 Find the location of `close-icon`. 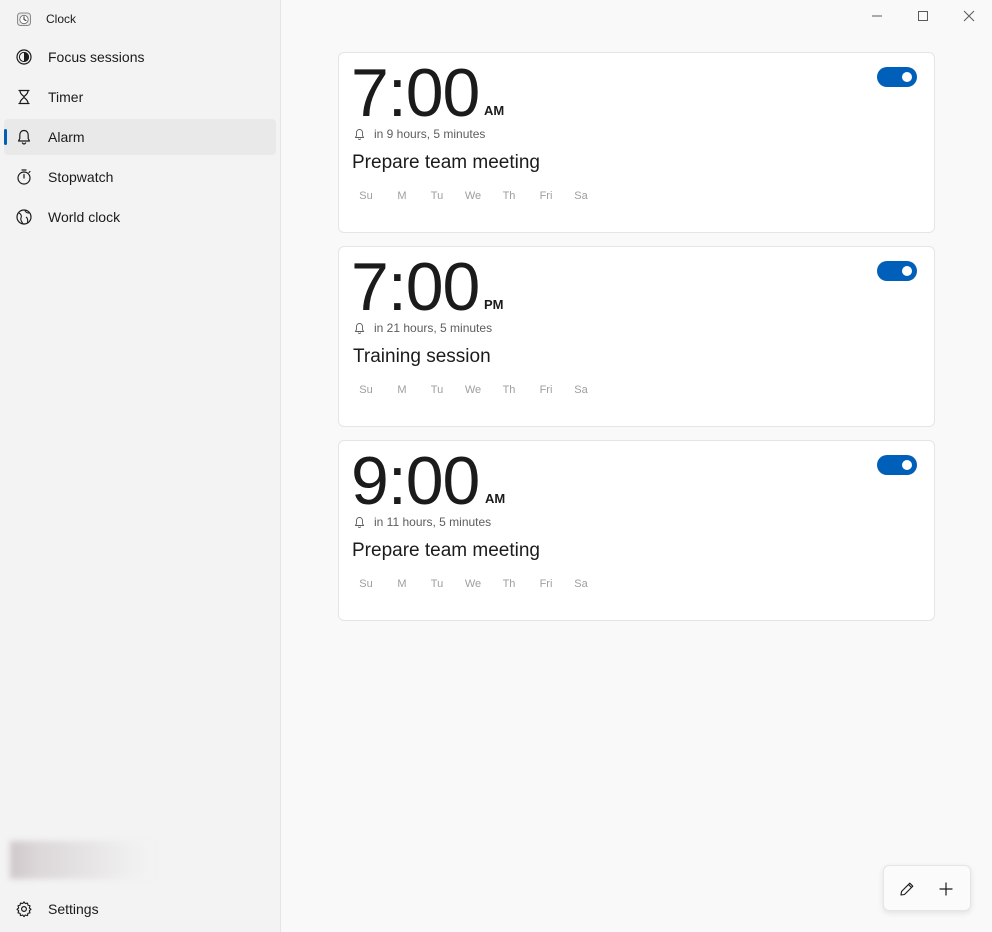

close-icon is located at coordinates (969, 16).